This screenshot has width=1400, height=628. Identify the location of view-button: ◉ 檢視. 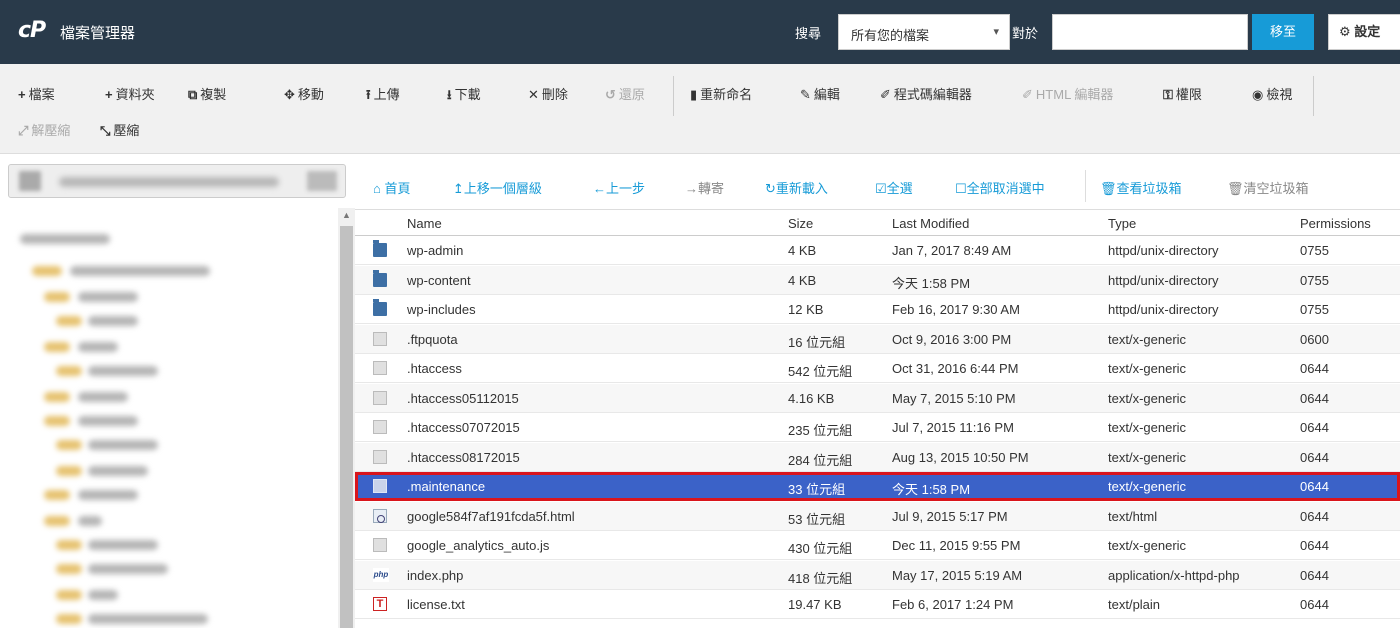
(1272, 93).